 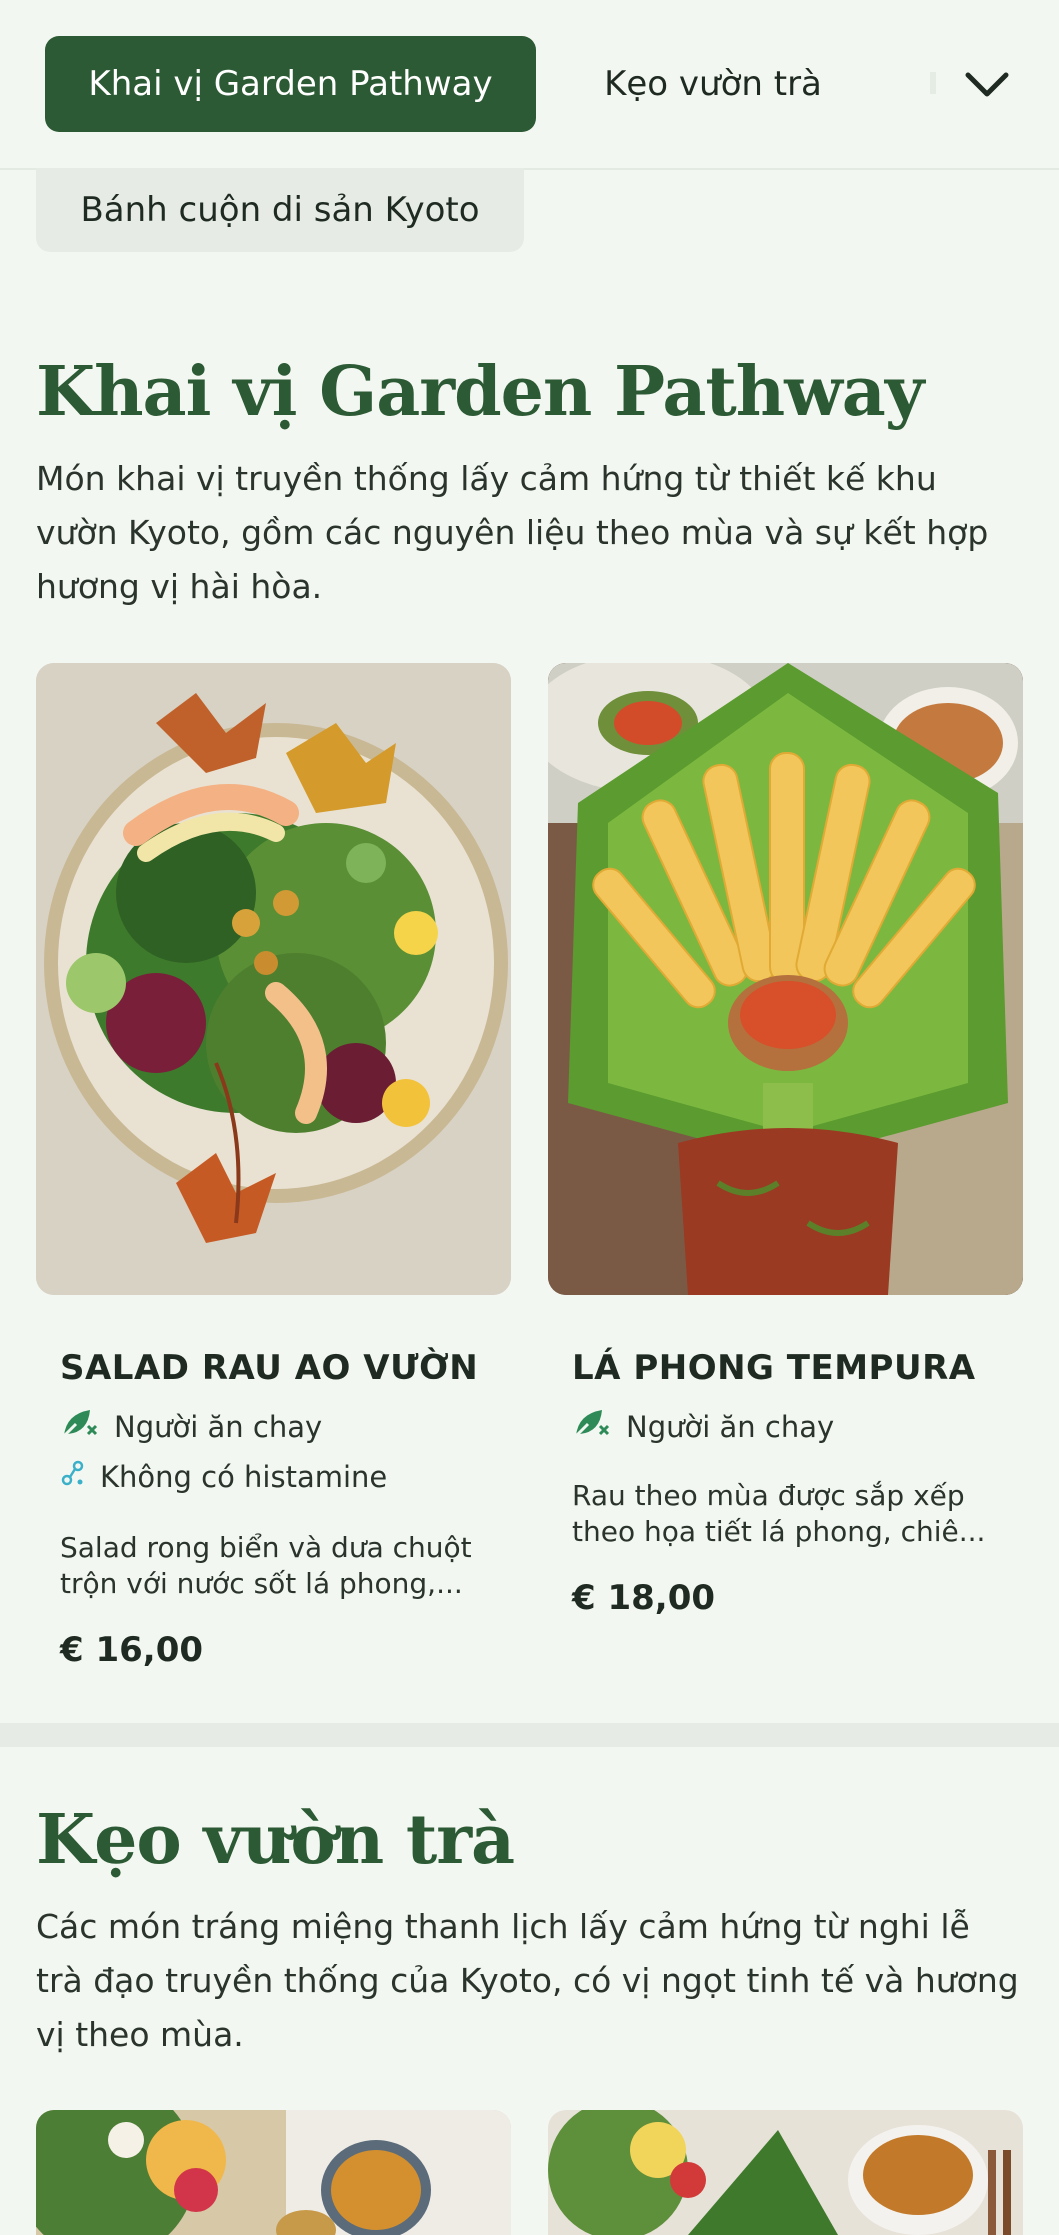 I want to click on tab-khai-vi: Khai vị Garden Pathway, so click(x=290, y=84).